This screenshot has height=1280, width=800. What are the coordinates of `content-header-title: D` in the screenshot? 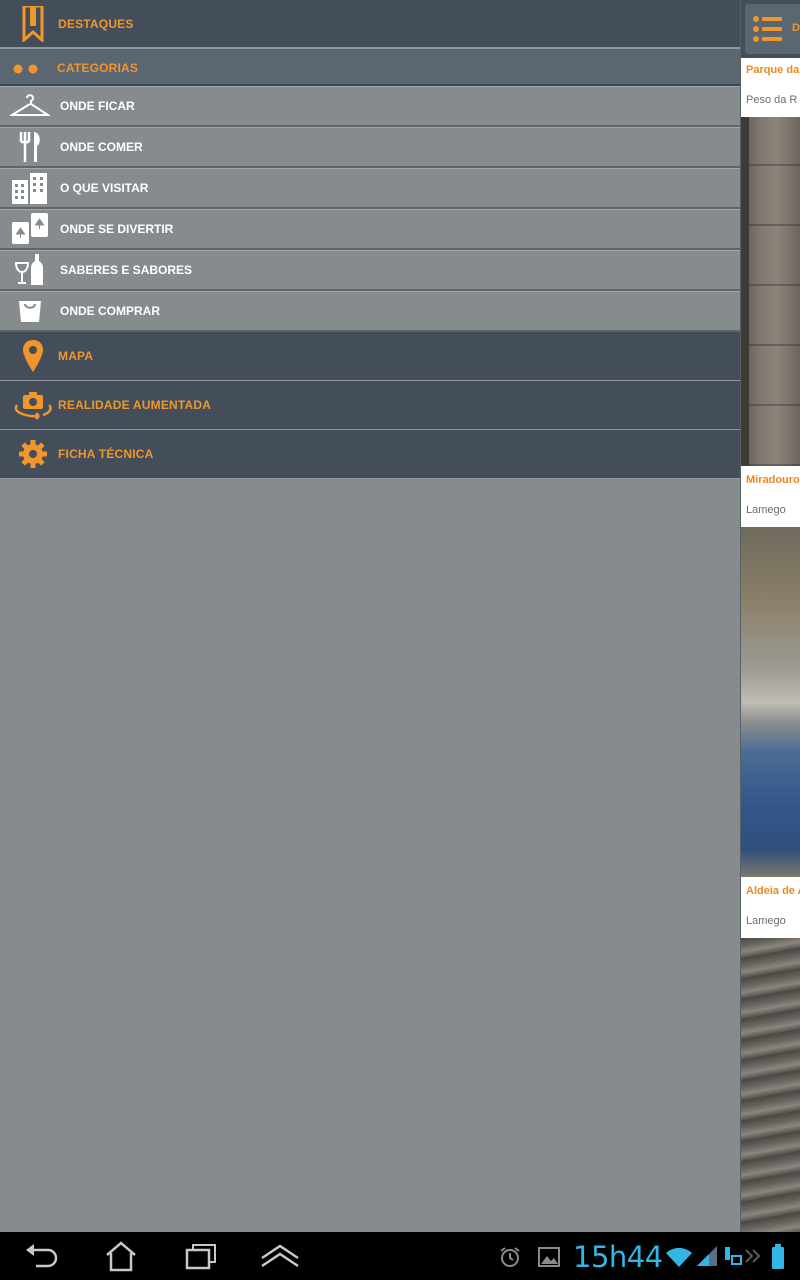 It's located at (796, 28).